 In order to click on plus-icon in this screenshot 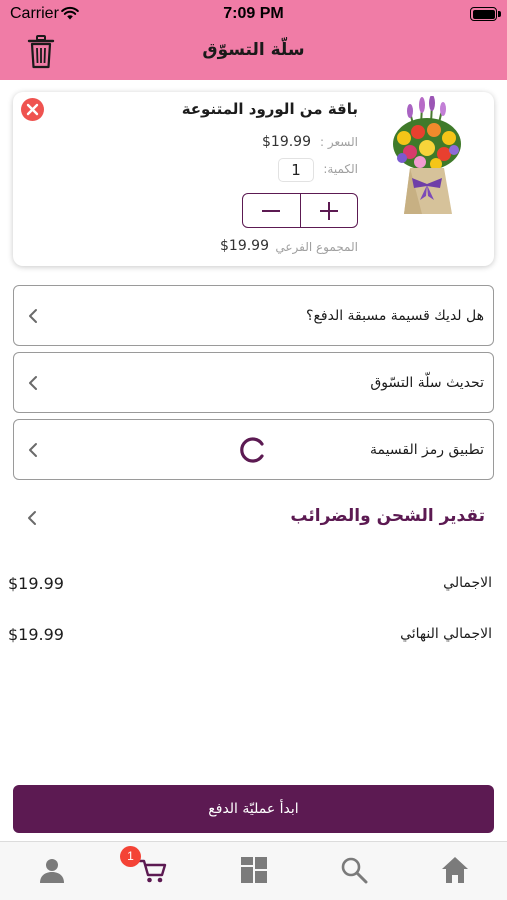, I will do `click(328, 210)`.